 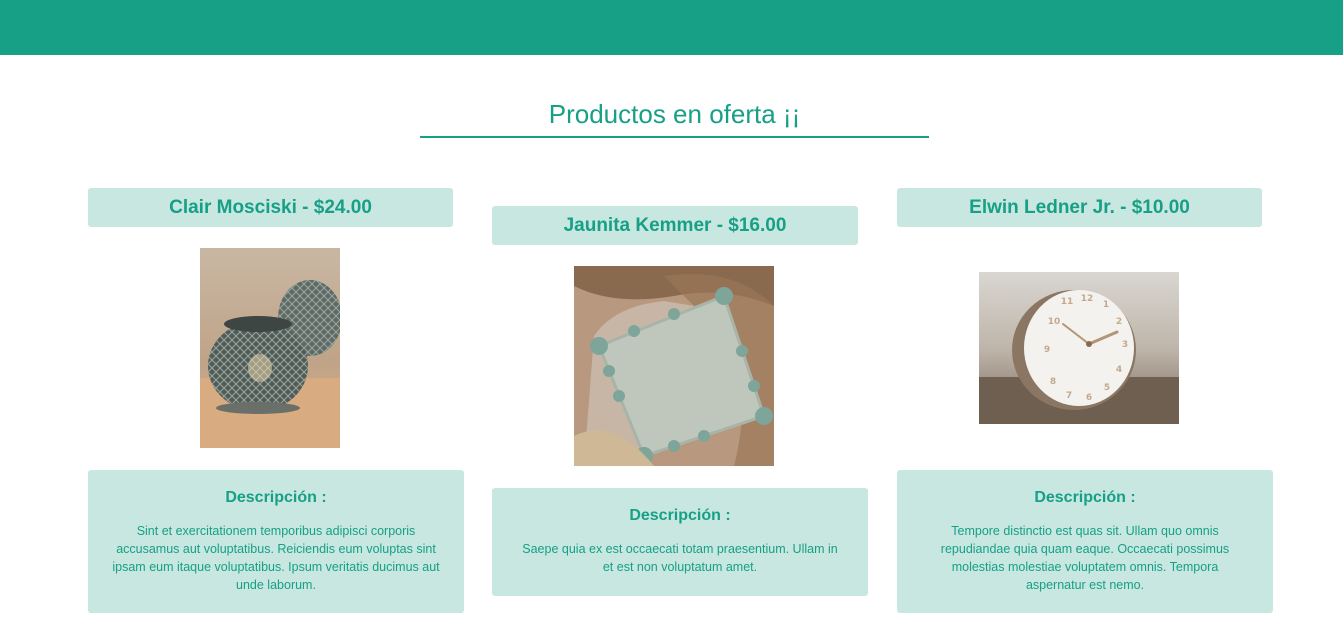 I want to click on cushion-image, so click(x=674, y=366).